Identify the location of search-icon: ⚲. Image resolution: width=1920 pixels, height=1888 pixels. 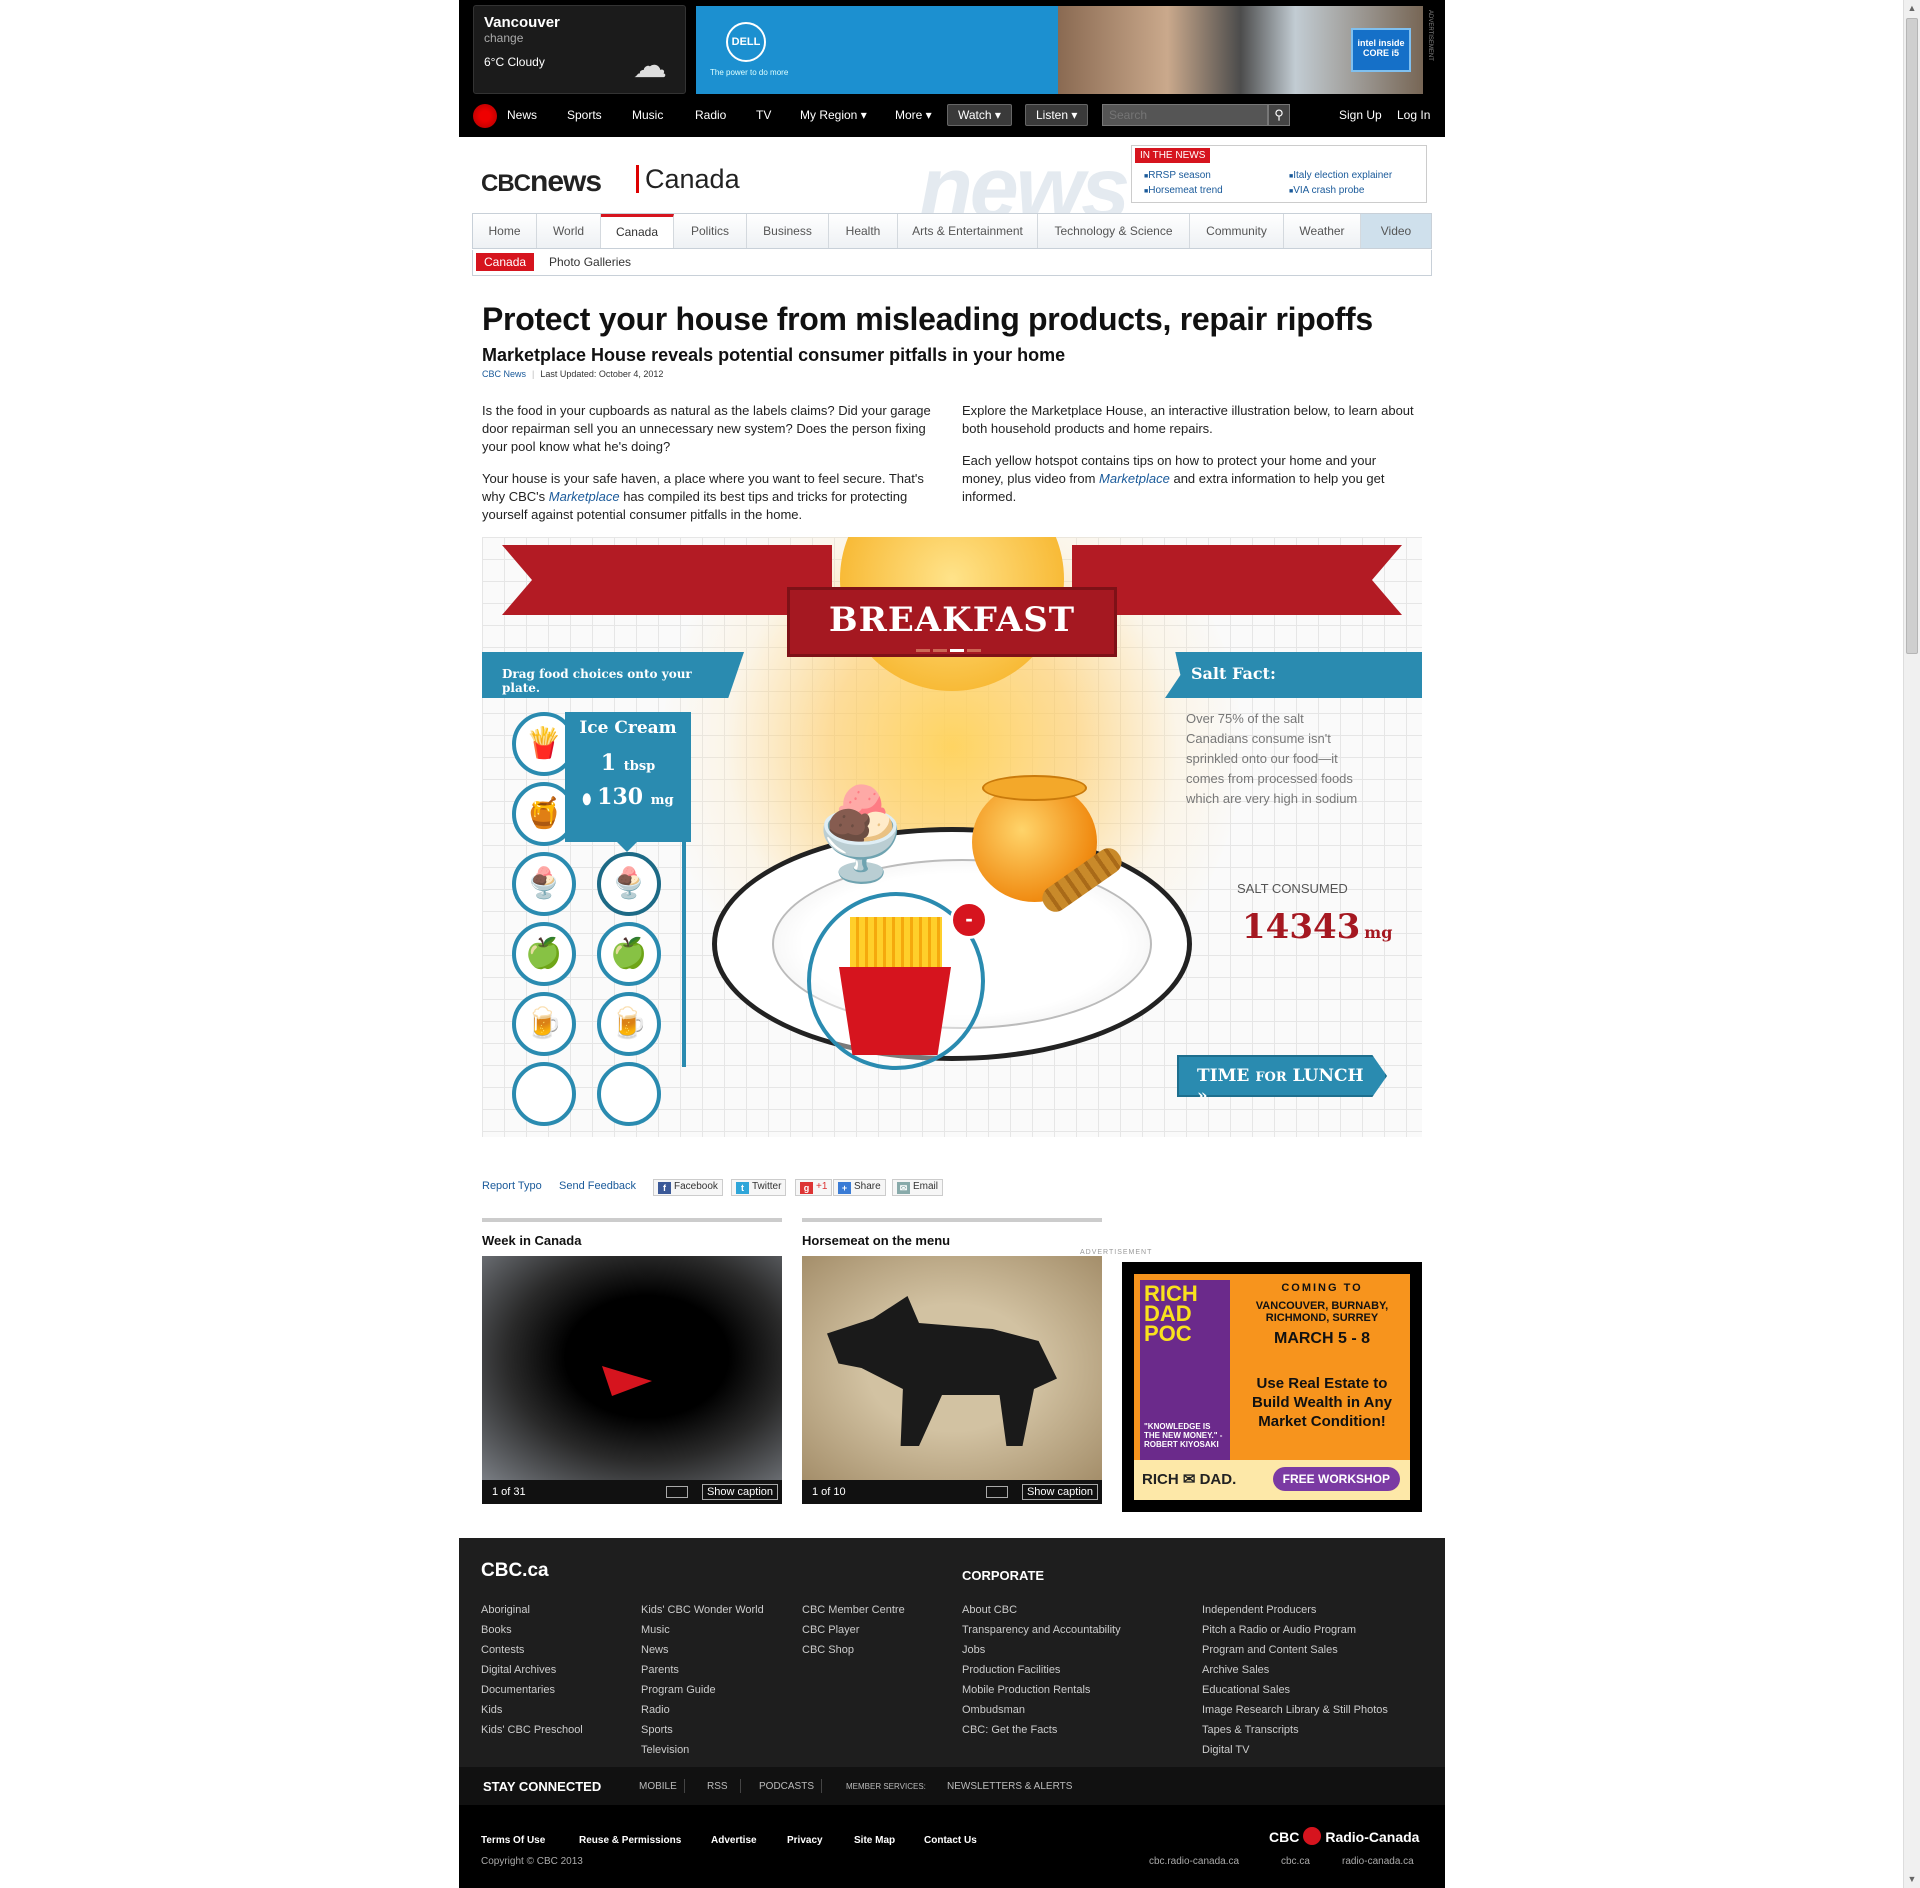
(1279, 115).